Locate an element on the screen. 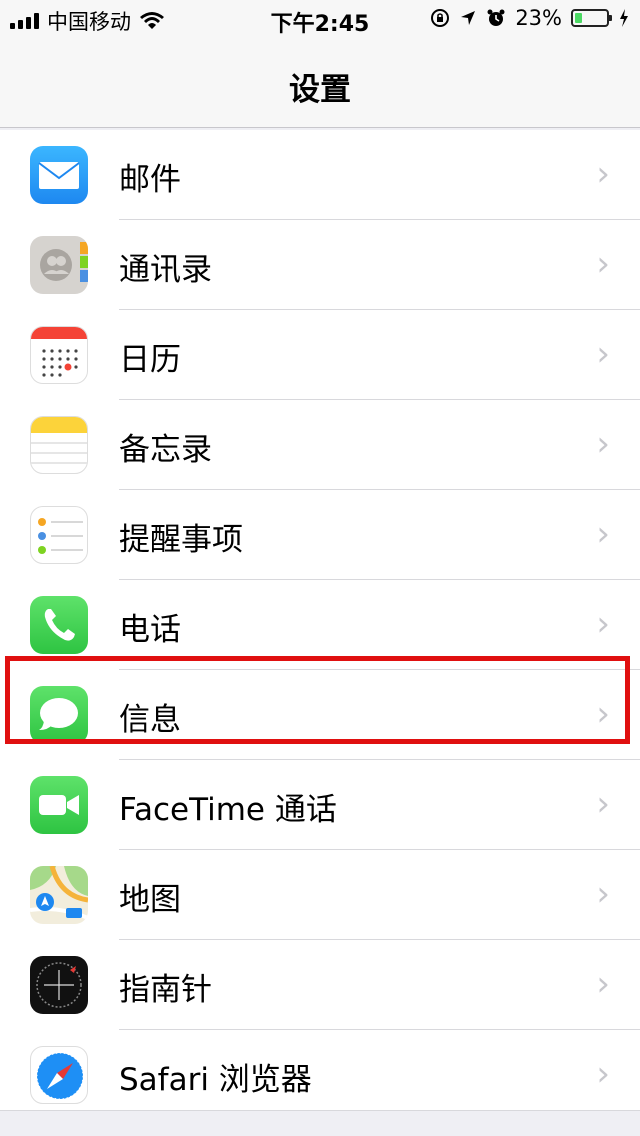  settings-row-notes: 备忘录 › is located at coordinates (320, 445).